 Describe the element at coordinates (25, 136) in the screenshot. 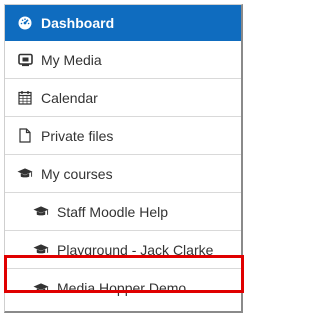

I see `file-icon` at that location.